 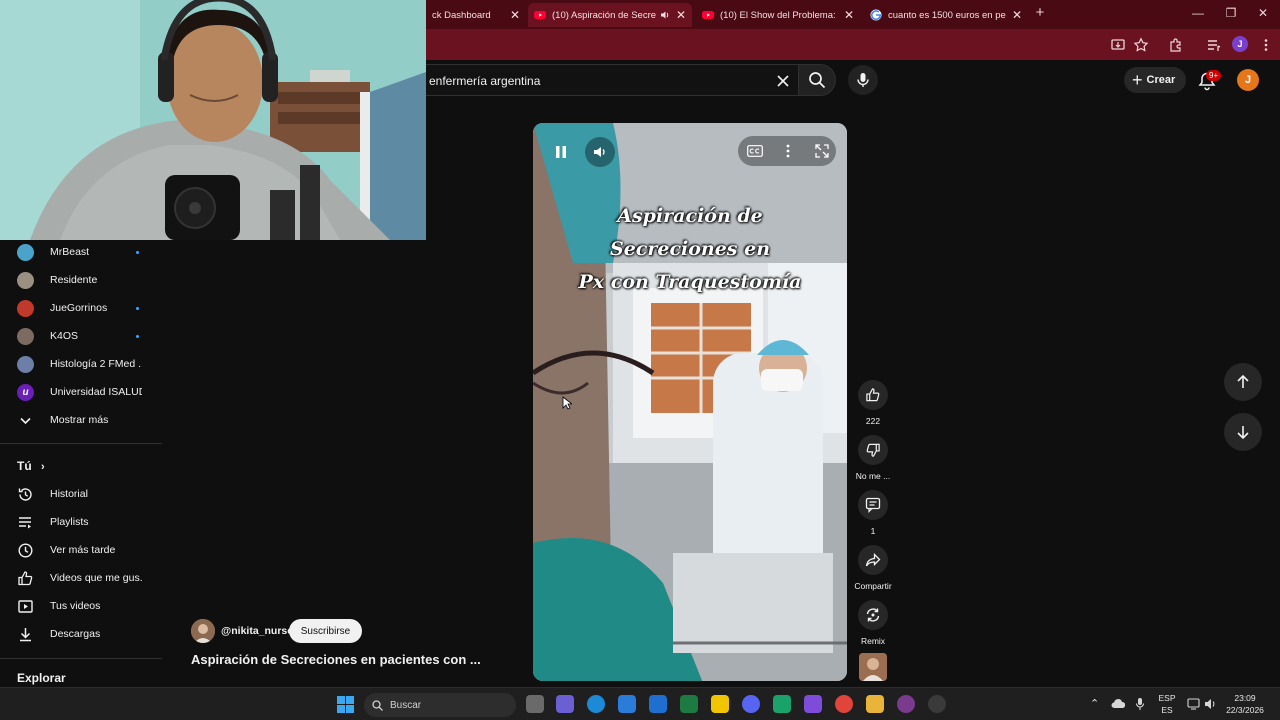 What do you see at coordinates (1118, 45) in the screenshot?
I see `install-app-icon` at bounding box center [1118, 45].